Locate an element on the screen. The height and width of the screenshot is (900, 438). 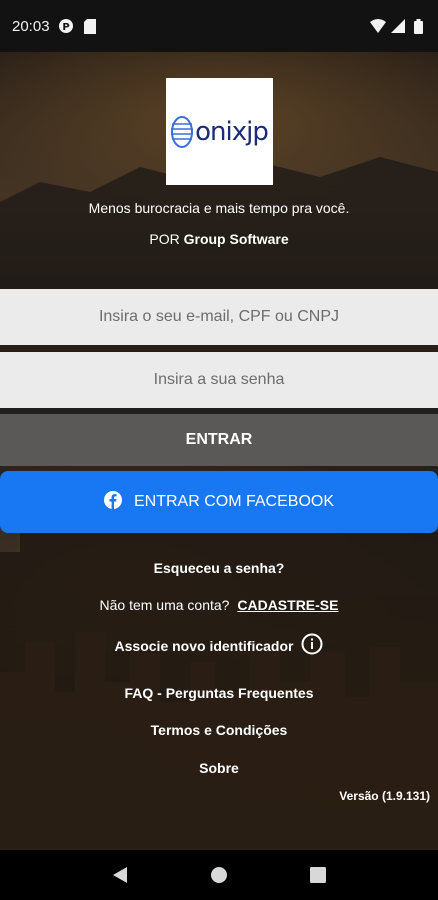
password-field is located at coordinates (219, 380).